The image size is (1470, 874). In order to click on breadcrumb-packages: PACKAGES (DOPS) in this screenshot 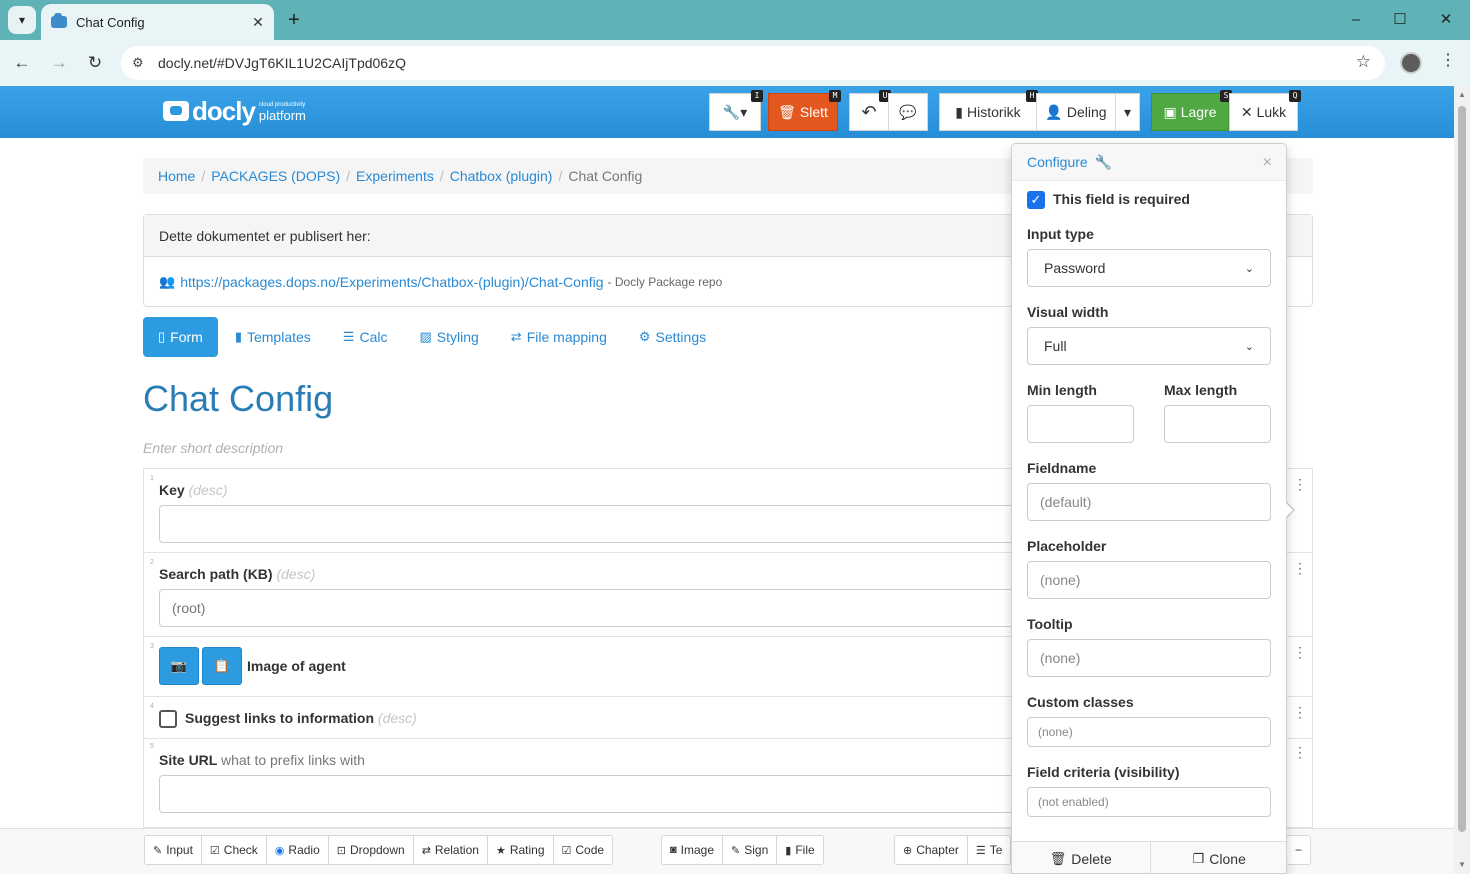, I will do `click(275, 176)`.